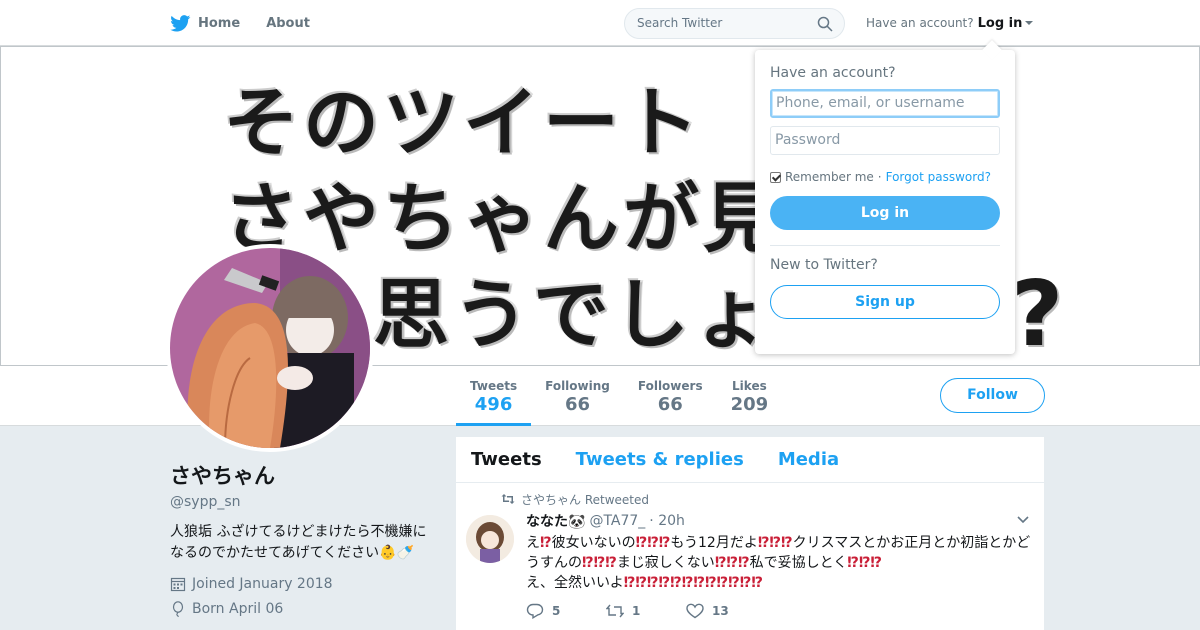 The height and width of the screenshot is (630, 1200). What do you see at coordinates (992, 395) in the screenshot?
I see `follow-button: Follow` at bounding box center [992, 395].